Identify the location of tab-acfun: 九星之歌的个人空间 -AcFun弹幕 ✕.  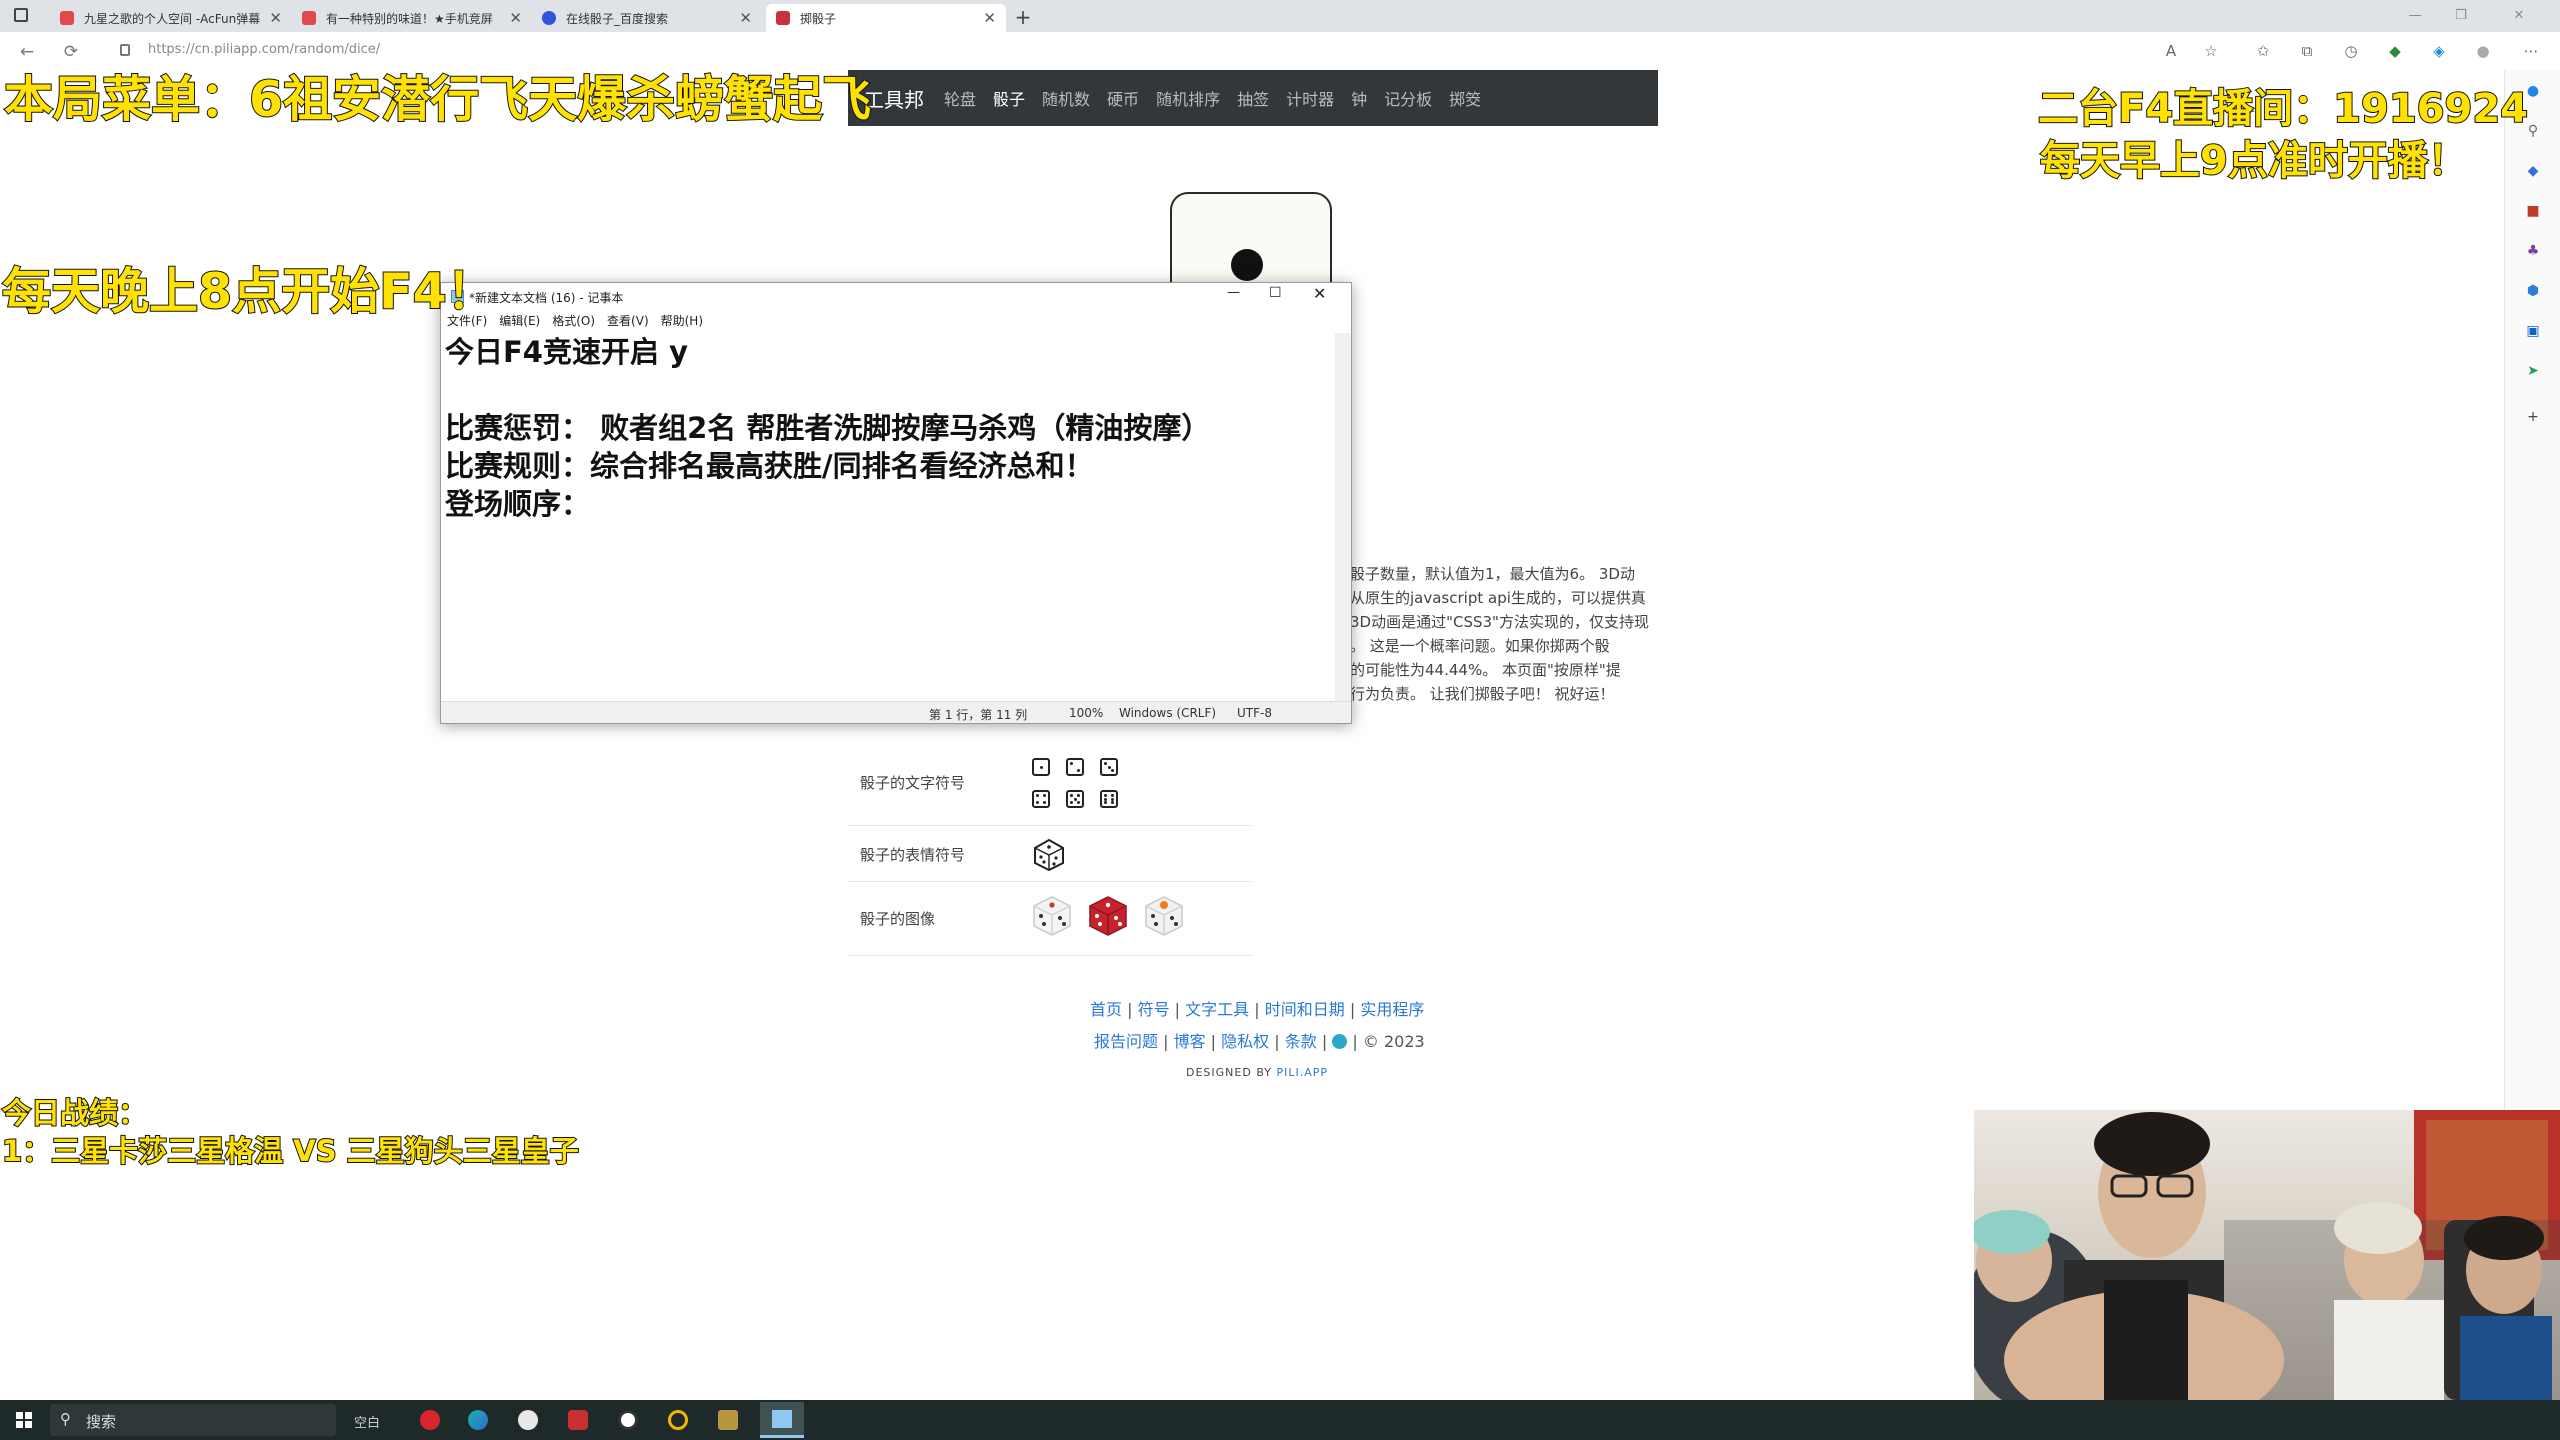
(171, 18).